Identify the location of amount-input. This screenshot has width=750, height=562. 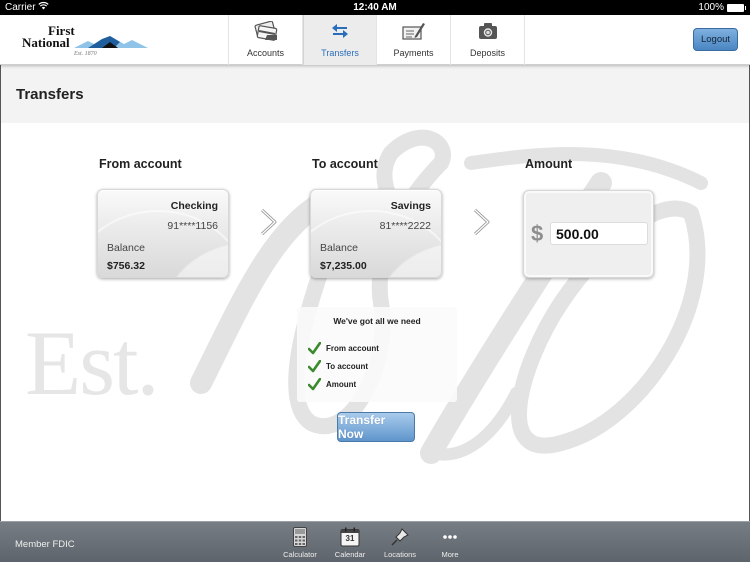
(599, 233).